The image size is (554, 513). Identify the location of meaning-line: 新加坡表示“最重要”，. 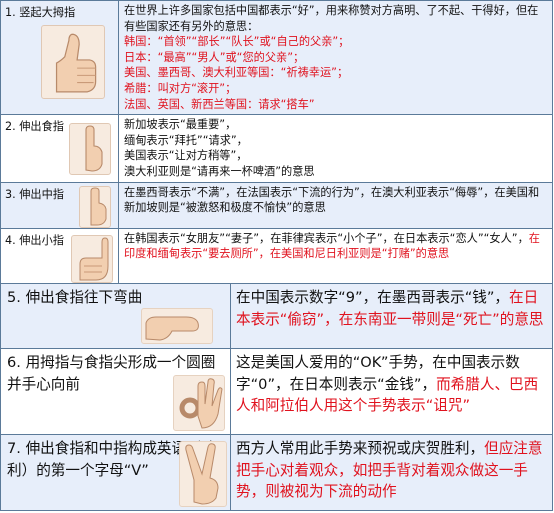
(180, 125).